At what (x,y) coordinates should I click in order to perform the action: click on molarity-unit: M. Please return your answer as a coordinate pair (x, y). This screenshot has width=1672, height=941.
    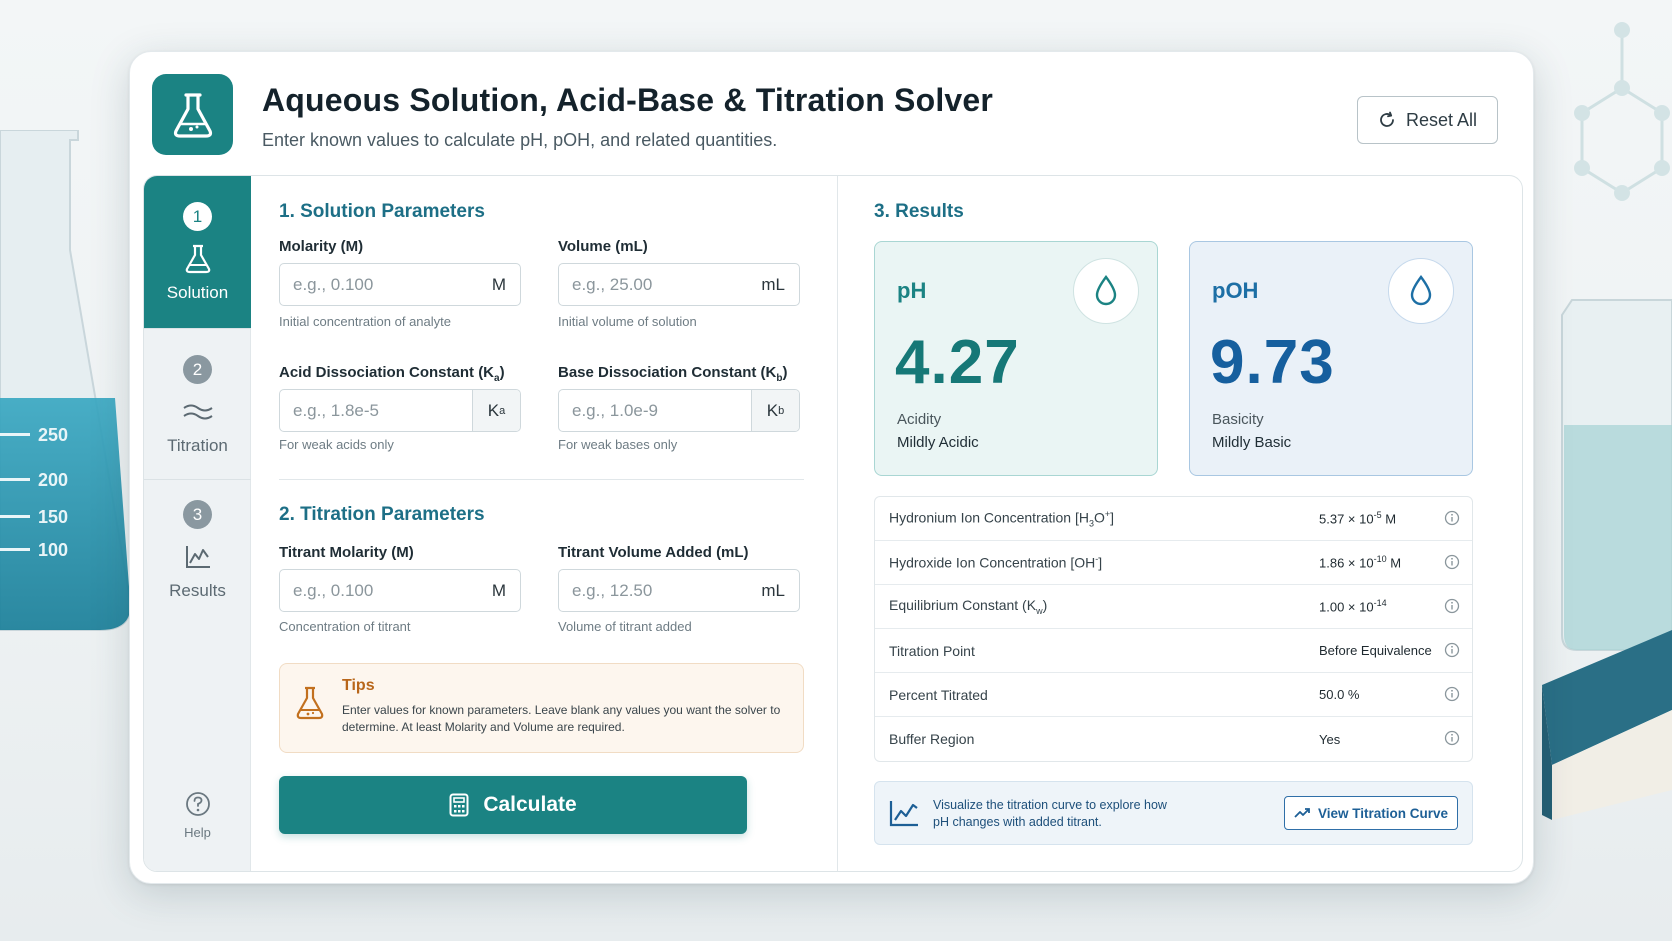
    Looking at the image, I should click on (498, 284).